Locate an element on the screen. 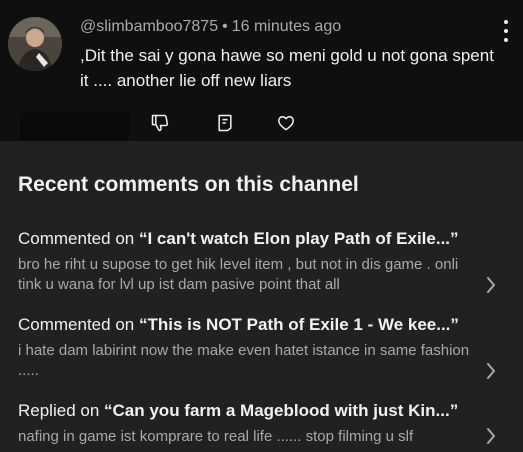  comment-timestamp: 16 minutes ago is located at coordinates (286, 26).